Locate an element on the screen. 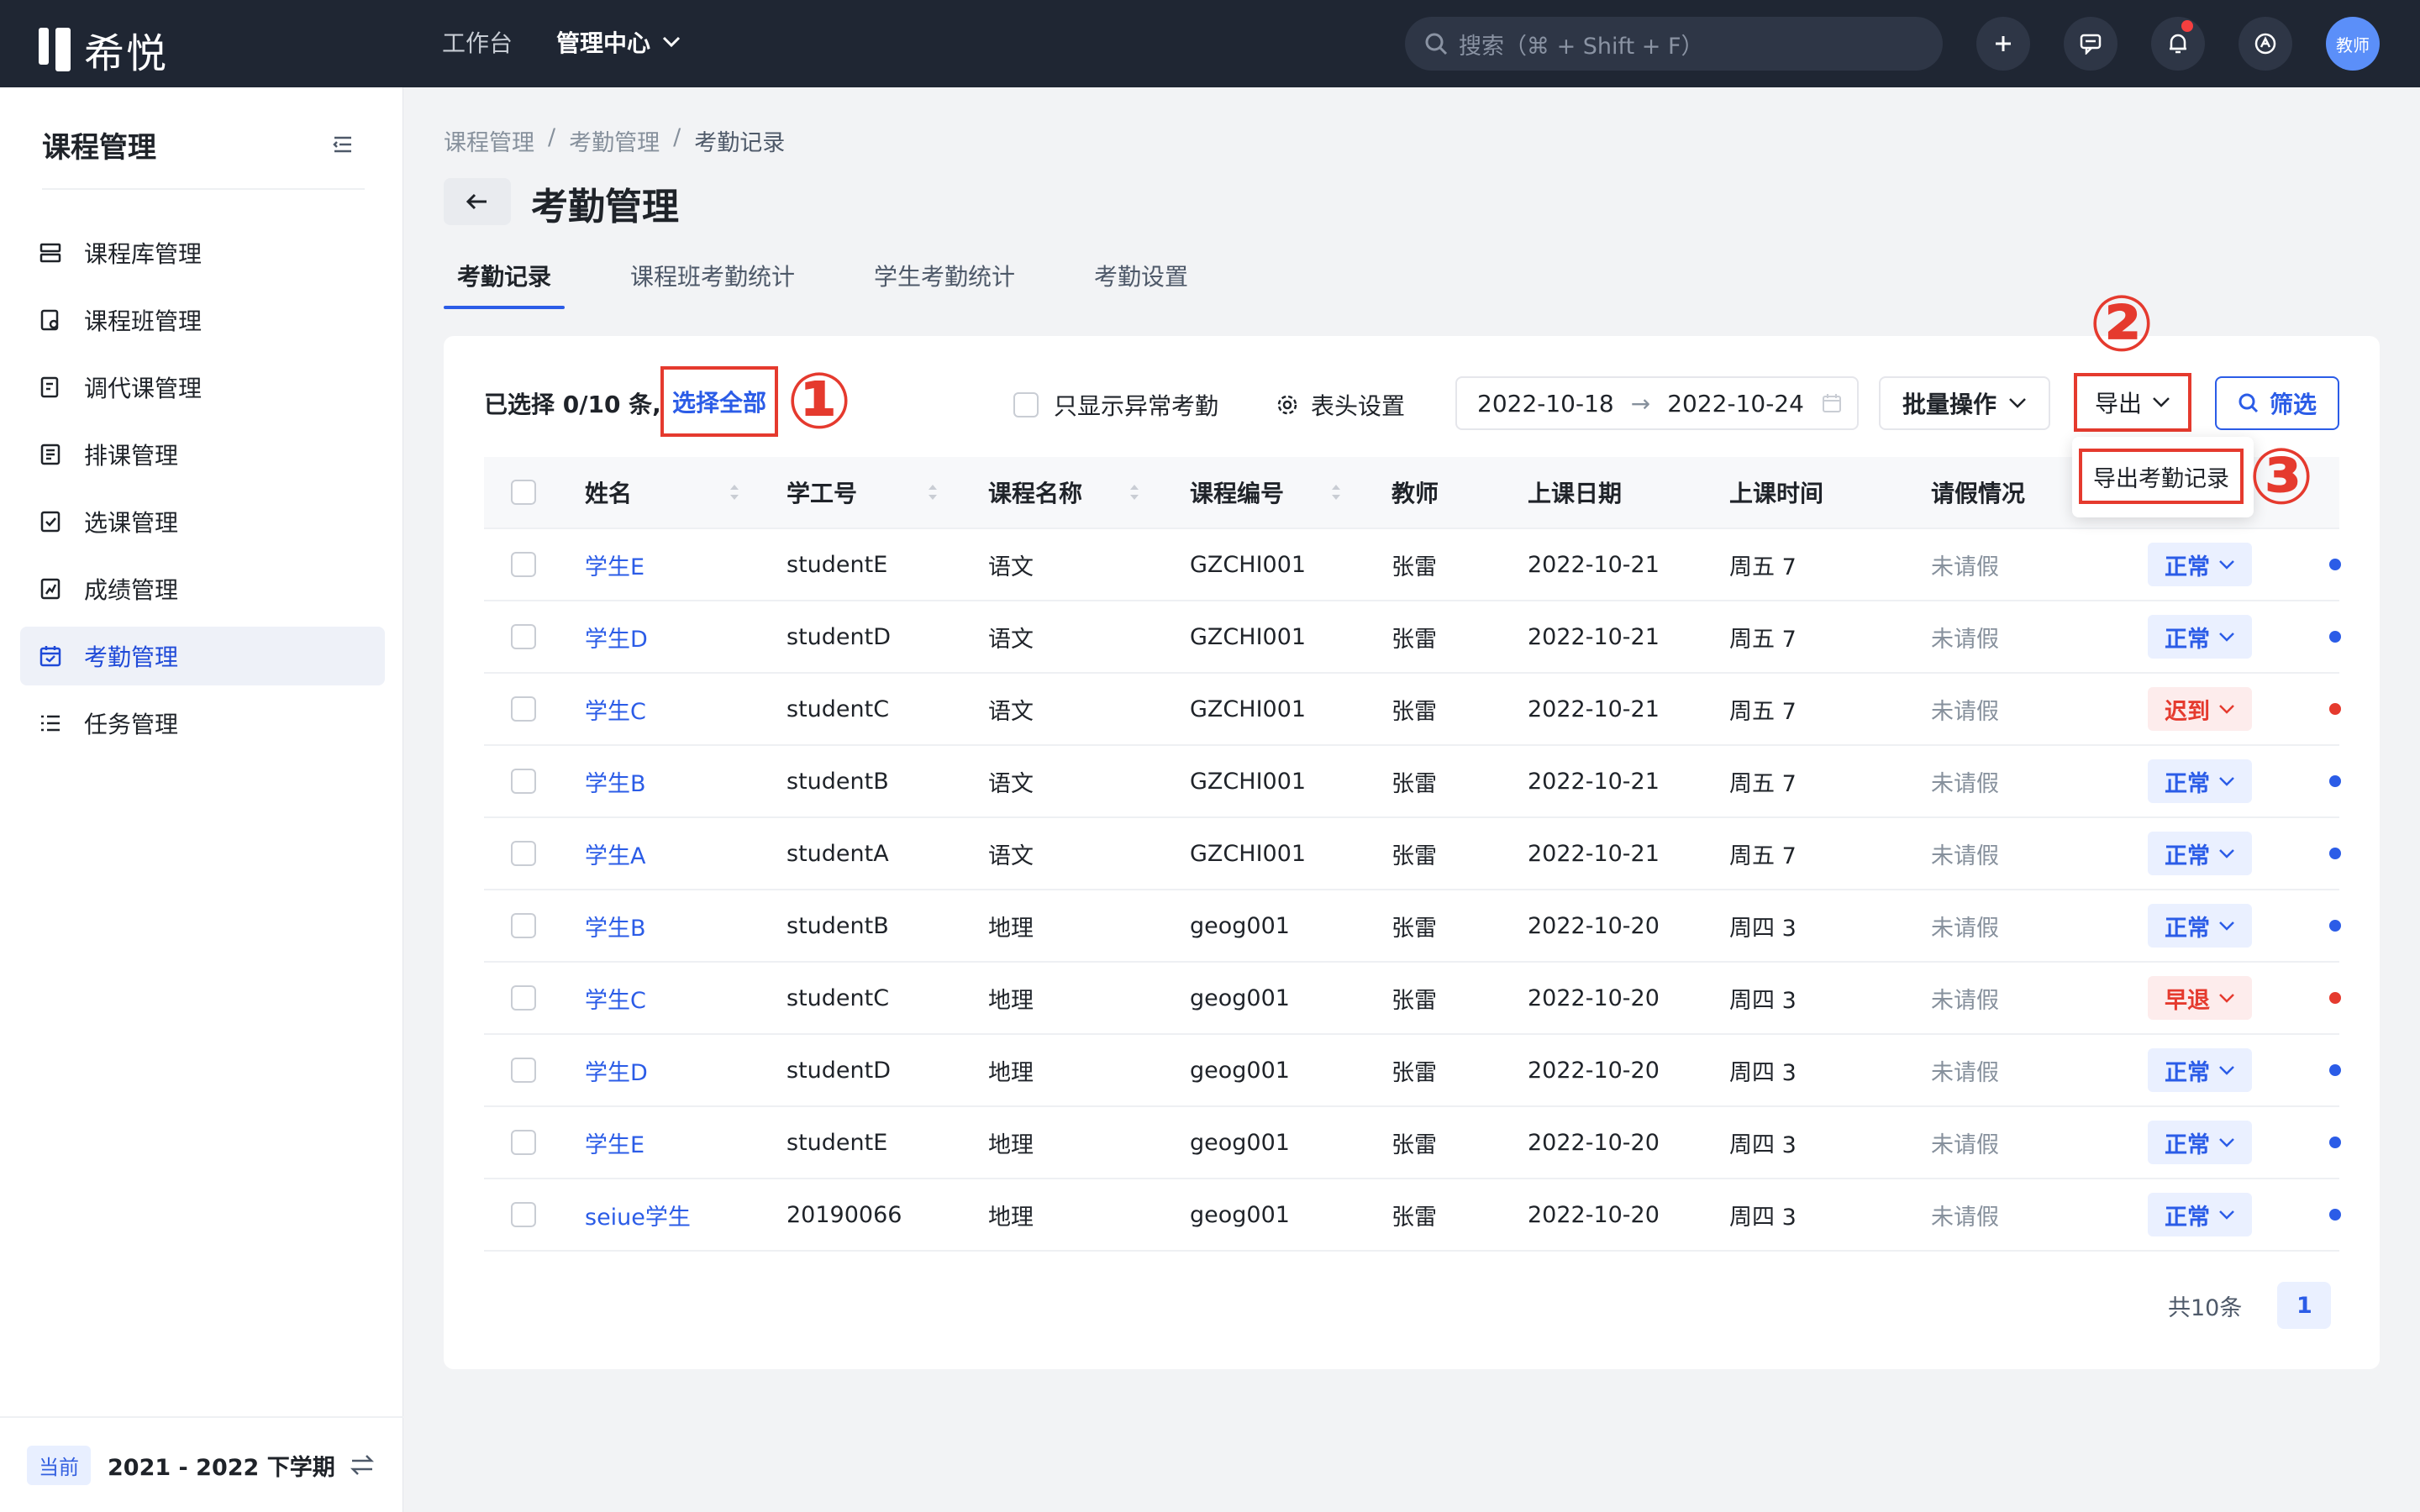  teacher-cell: 张雷 is located at coordinates (1414, 1144).